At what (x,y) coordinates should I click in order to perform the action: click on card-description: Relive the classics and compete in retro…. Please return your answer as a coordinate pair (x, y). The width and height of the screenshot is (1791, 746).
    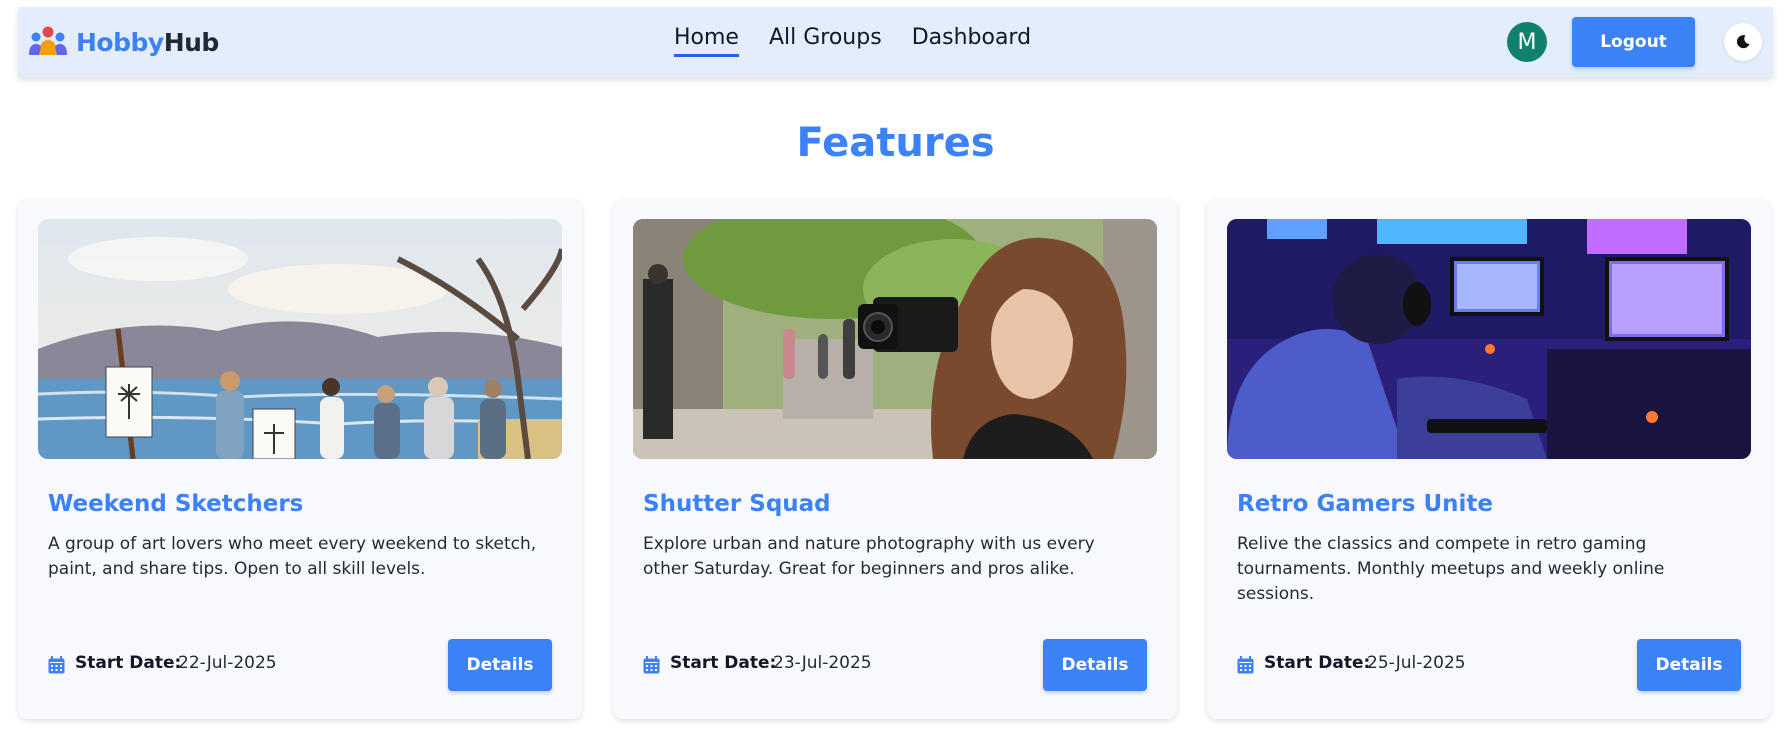
    Looking at the image, I should click on (1451, 569).